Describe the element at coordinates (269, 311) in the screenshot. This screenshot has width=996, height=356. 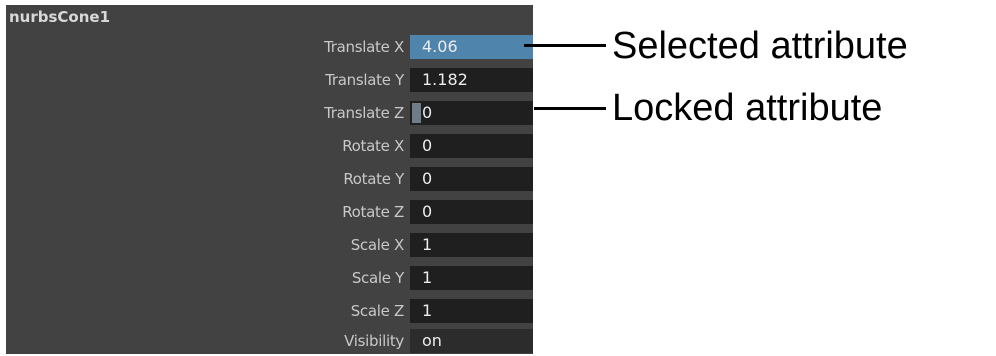
I see `attribute-row-scale-z: Scale Z 1` at that location.